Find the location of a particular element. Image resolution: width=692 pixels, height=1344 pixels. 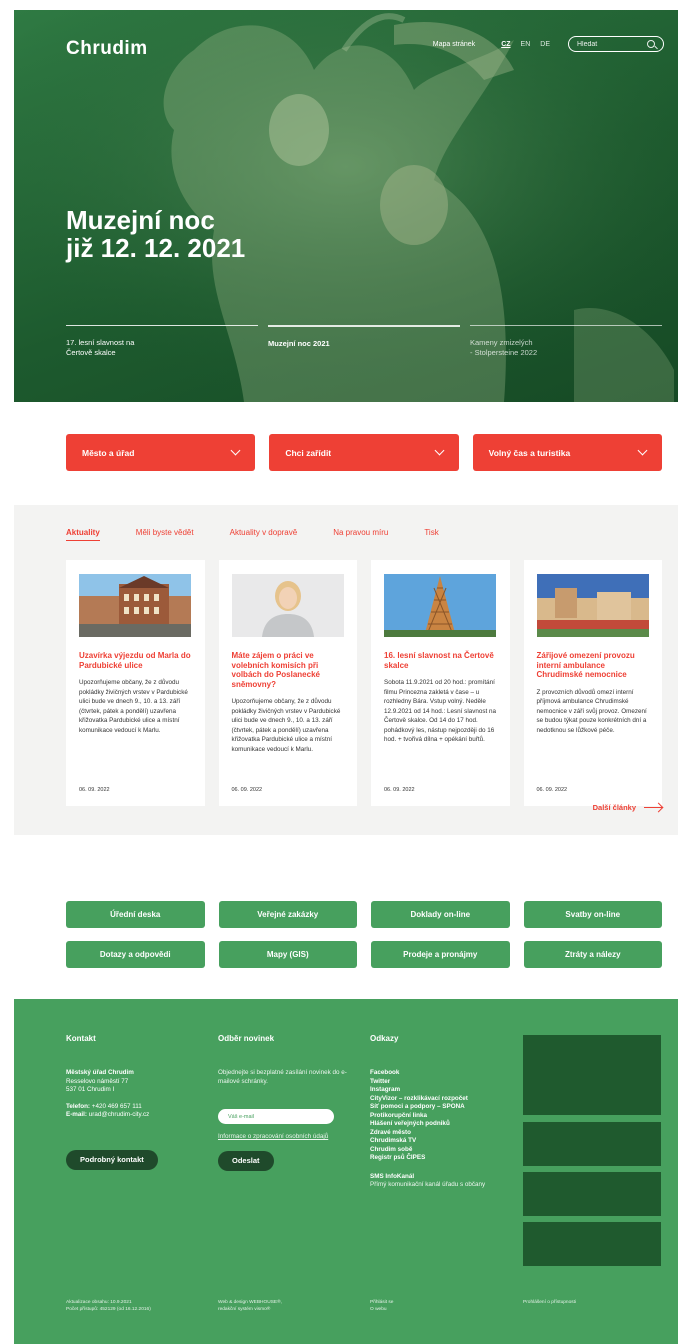

lang-cz: CZ is located at coordinates (505, 44).